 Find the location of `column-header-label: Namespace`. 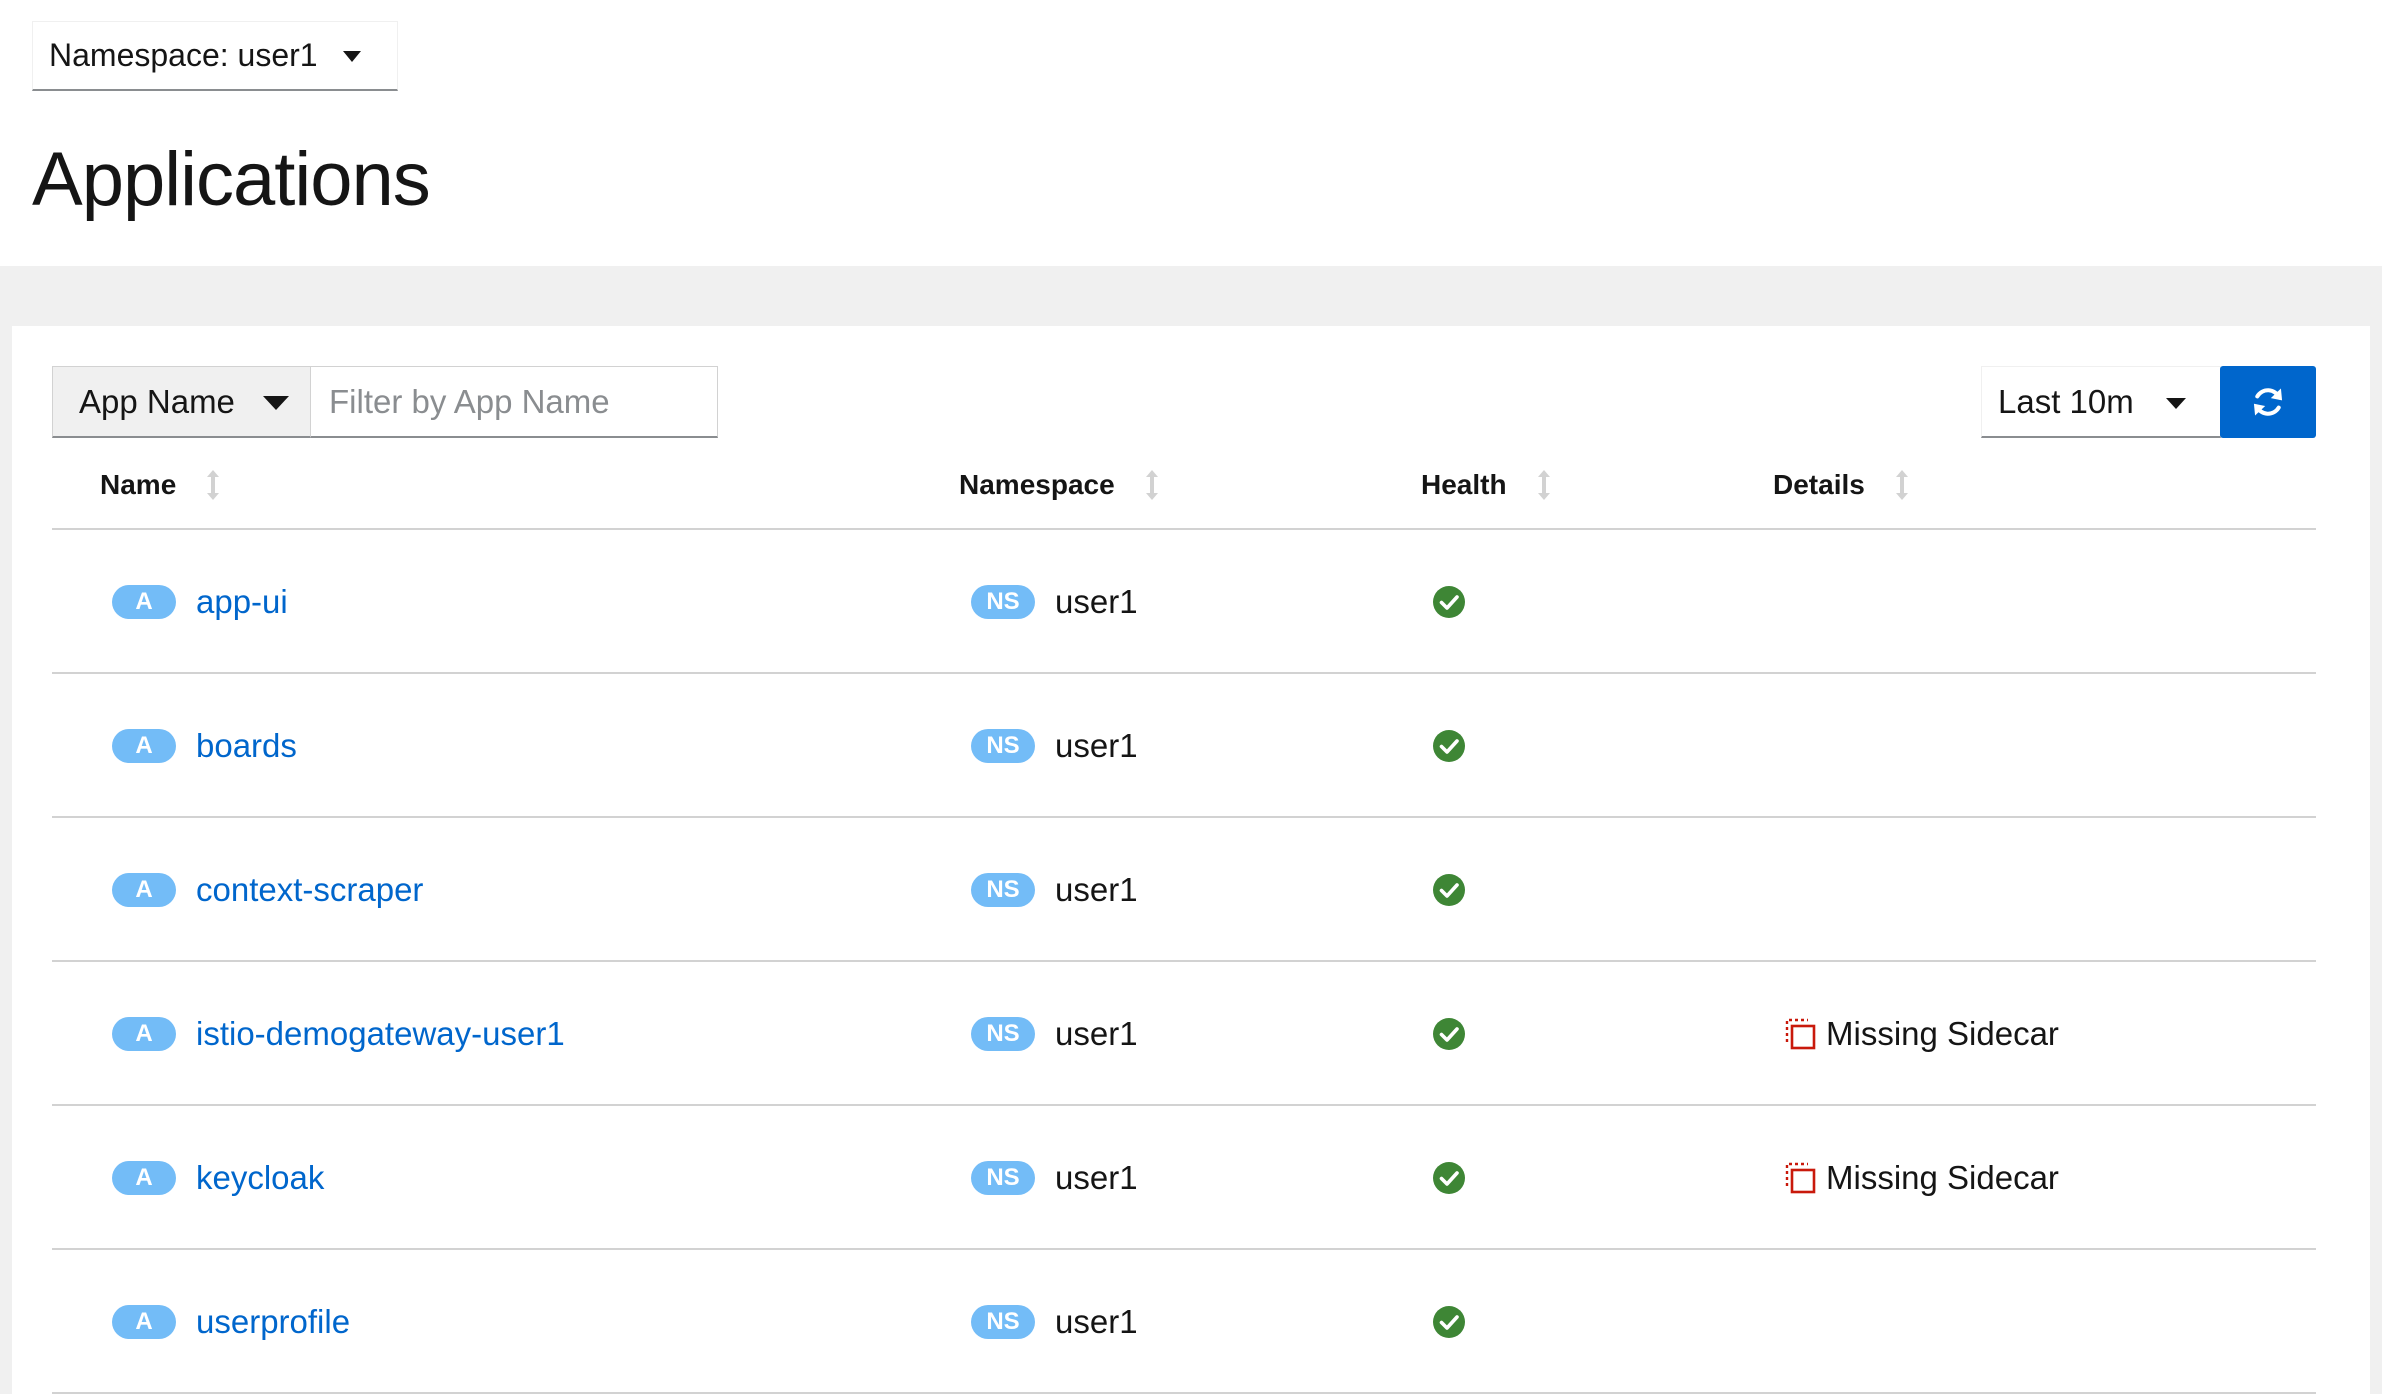

column-header-label: Namespace is located at coordinates (1037, 484).